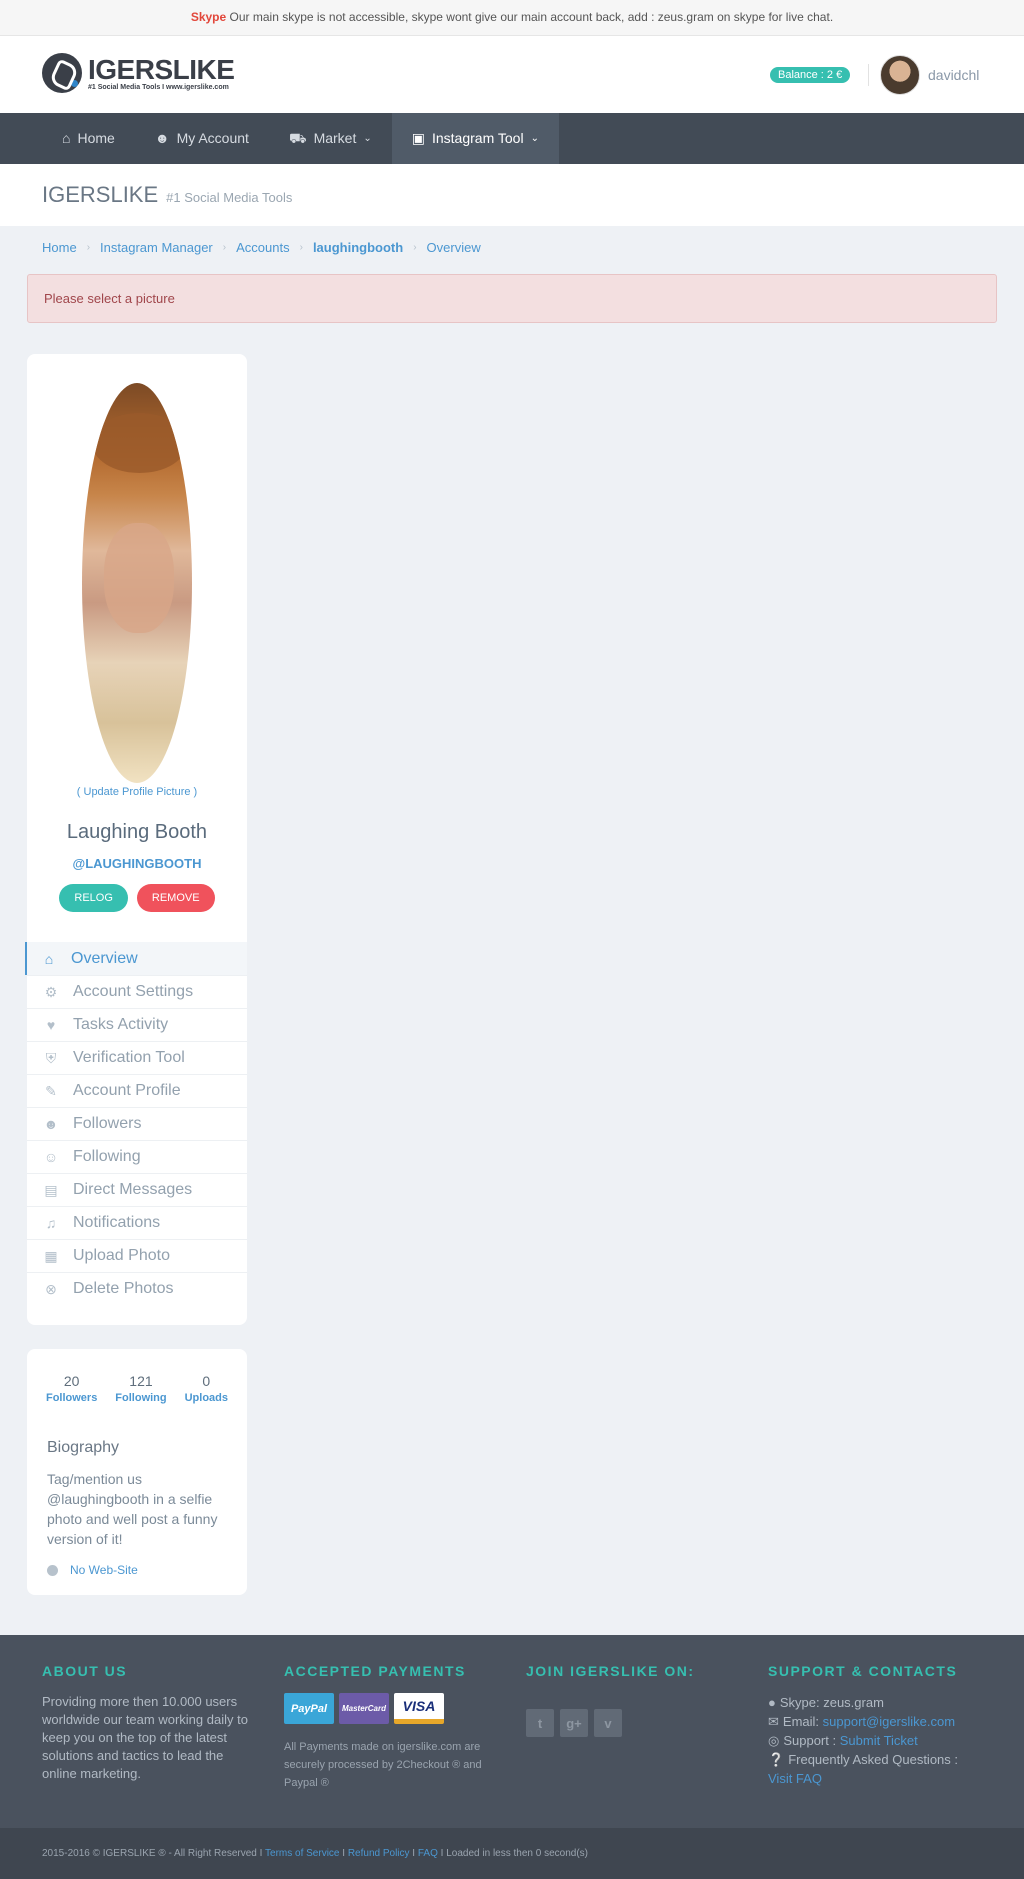  I want to click on website-row: No Web-Site, so click(92, 1570).